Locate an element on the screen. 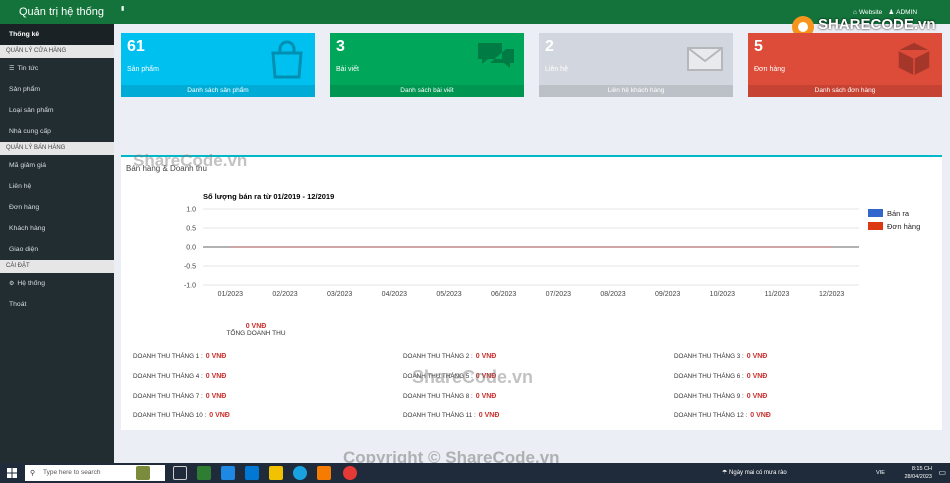 This screenshot has height=483, width=950. products-list-link: Danh sách sản phẩm is located at coordinates (218, 91).